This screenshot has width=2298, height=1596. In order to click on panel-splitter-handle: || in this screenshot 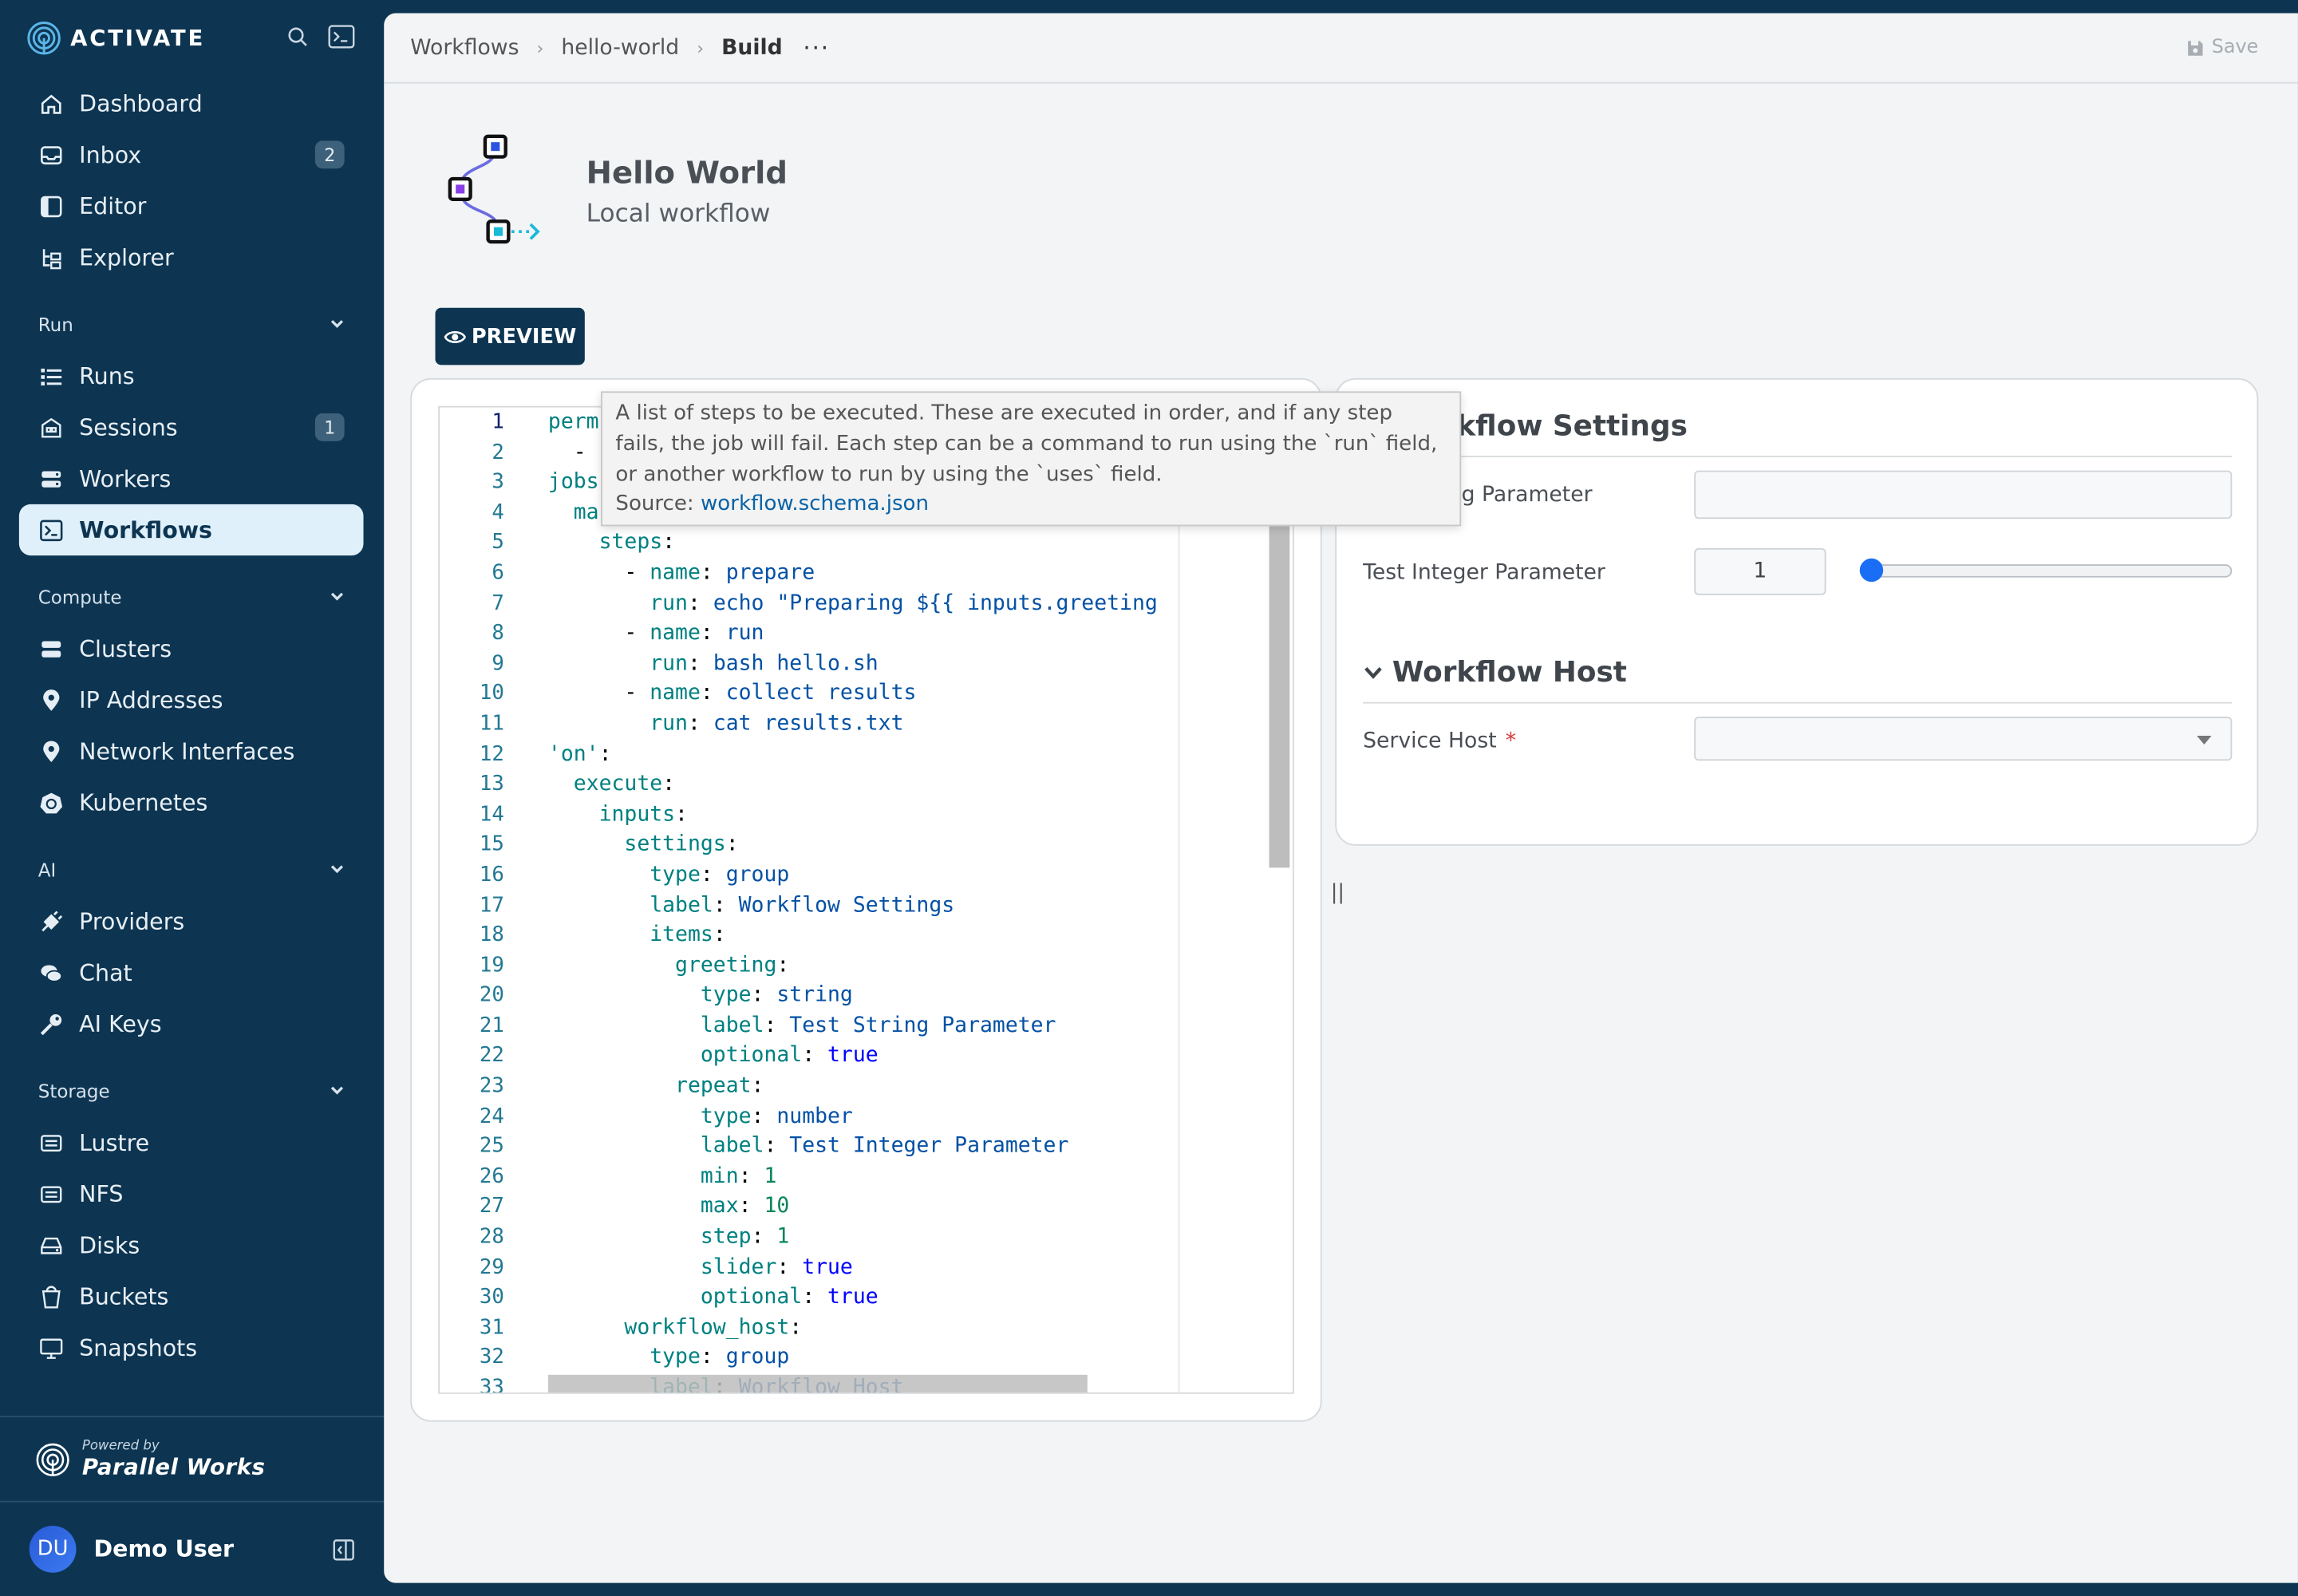, I will do `click(1338, 893)`.